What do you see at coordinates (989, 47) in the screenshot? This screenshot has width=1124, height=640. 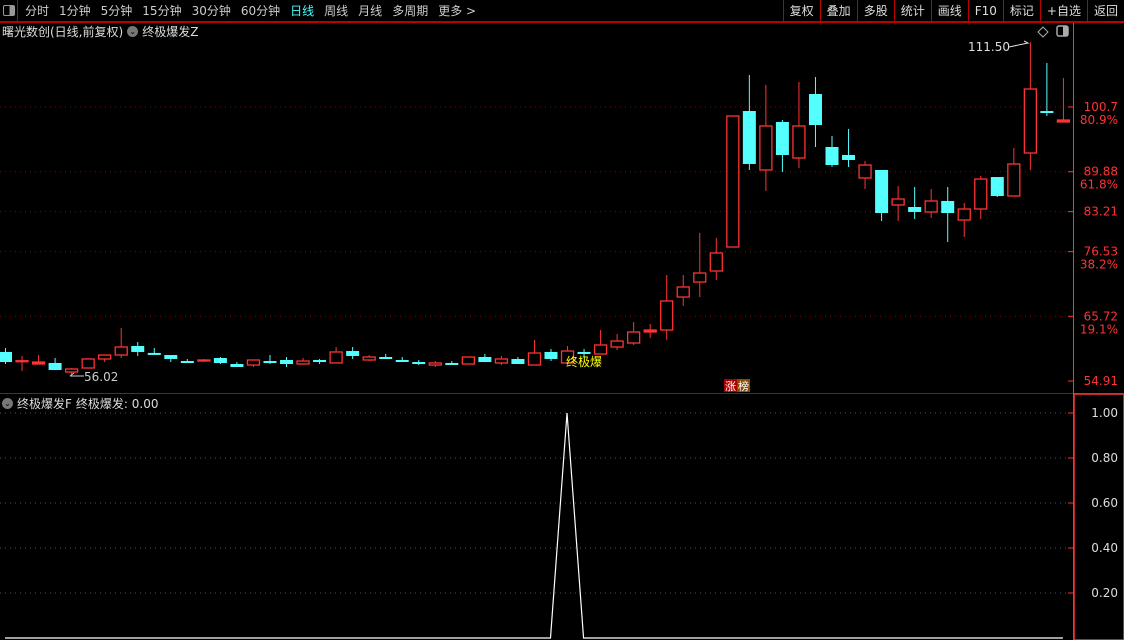 I see `high-price-label: 111.50` at bounding box center [989, 47].